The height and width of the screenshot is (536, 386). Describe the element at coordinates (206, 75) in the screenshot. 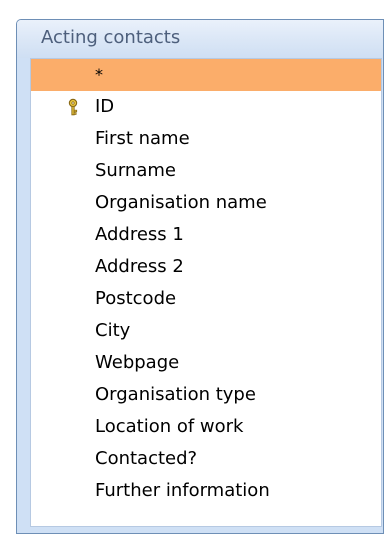

I see `field-row-all-fields: *` at that location.